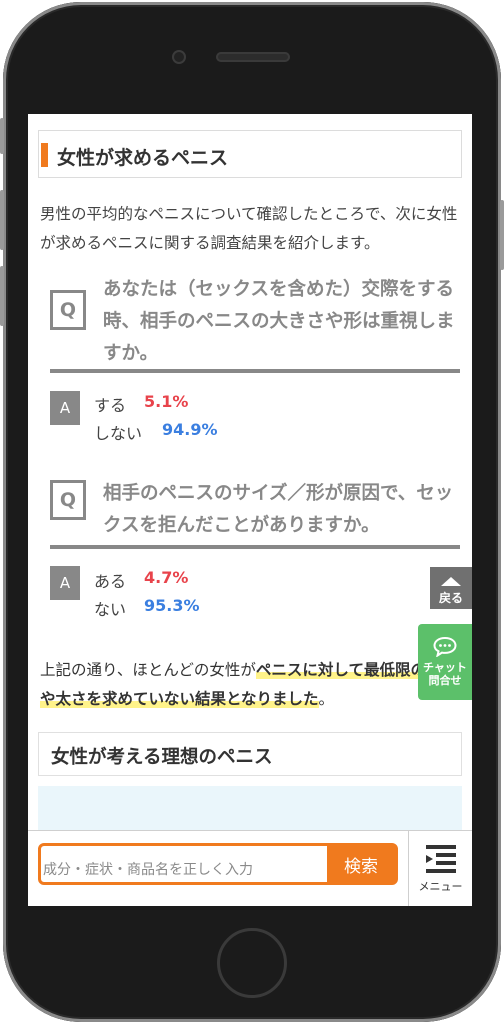  I want to click on answer-row: ある 4.7%, so click(141, 580).